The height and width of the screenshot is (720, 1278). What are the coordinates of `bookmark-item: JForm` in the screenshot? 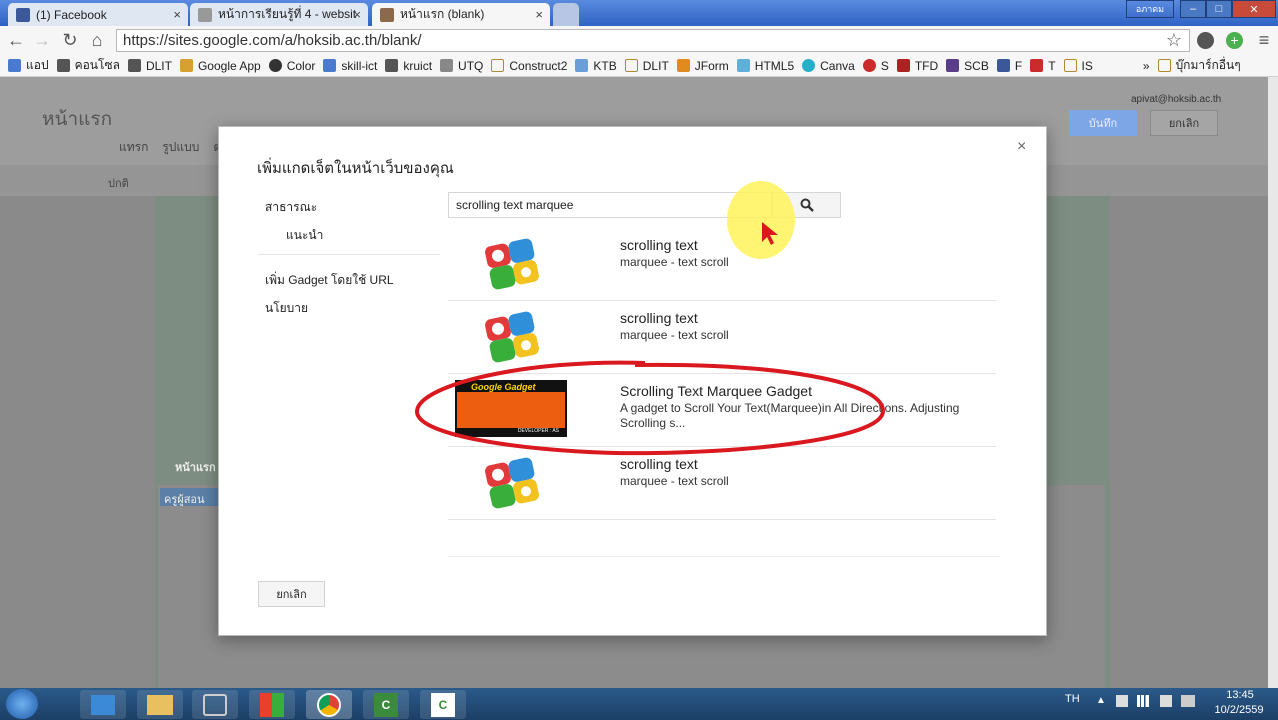 It's located at (702, 66).